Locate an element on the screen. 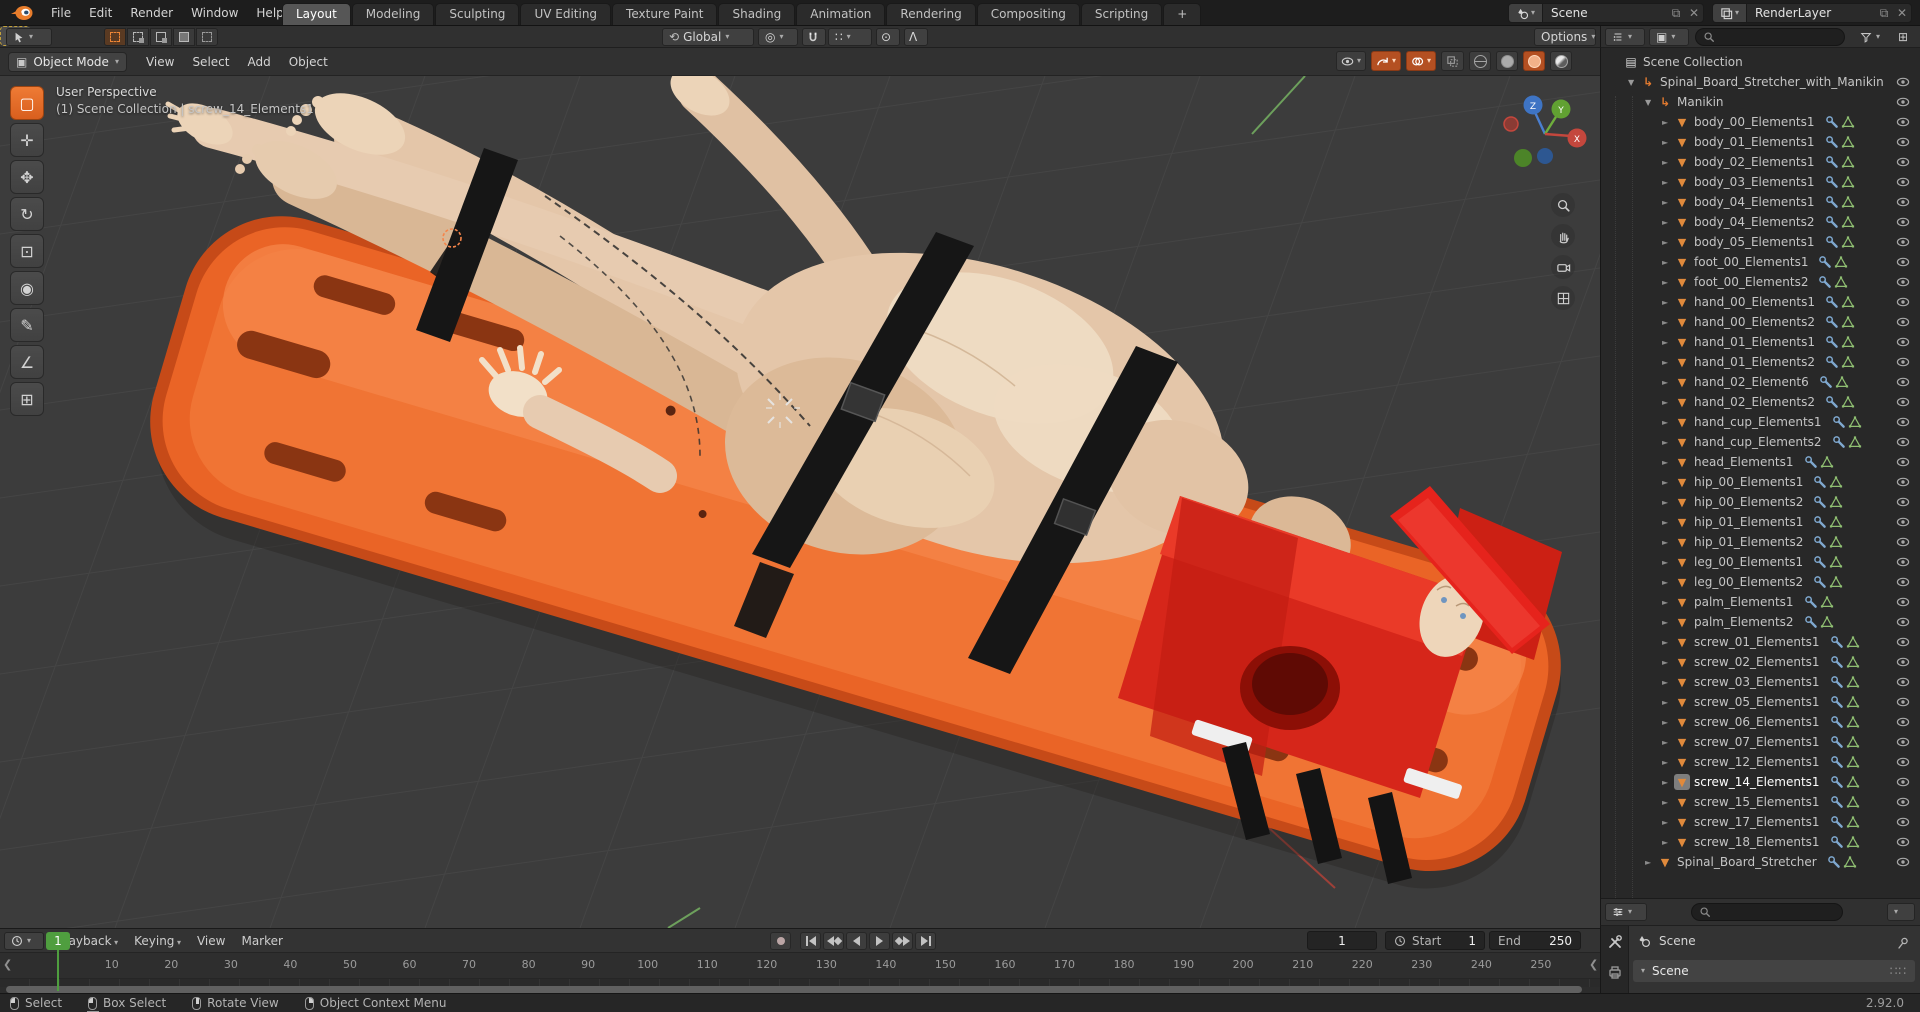  next-keyframe-button is located at coordinates (902, 941).